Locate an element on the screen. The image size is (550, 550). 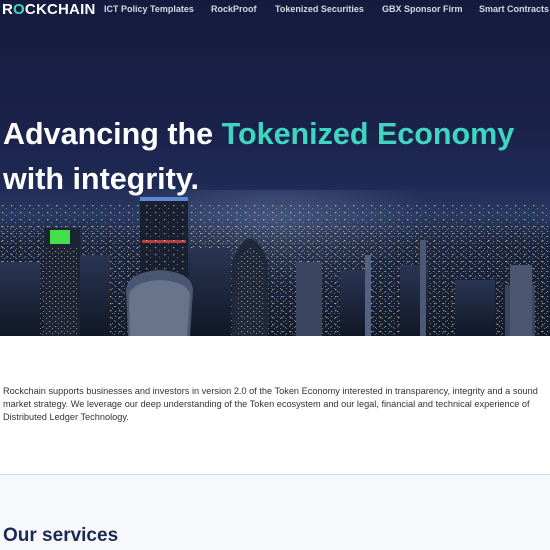
nav-item-gbx-sponsor-firm: GBX Sponsor Firm is located at coordinates (422, 9).